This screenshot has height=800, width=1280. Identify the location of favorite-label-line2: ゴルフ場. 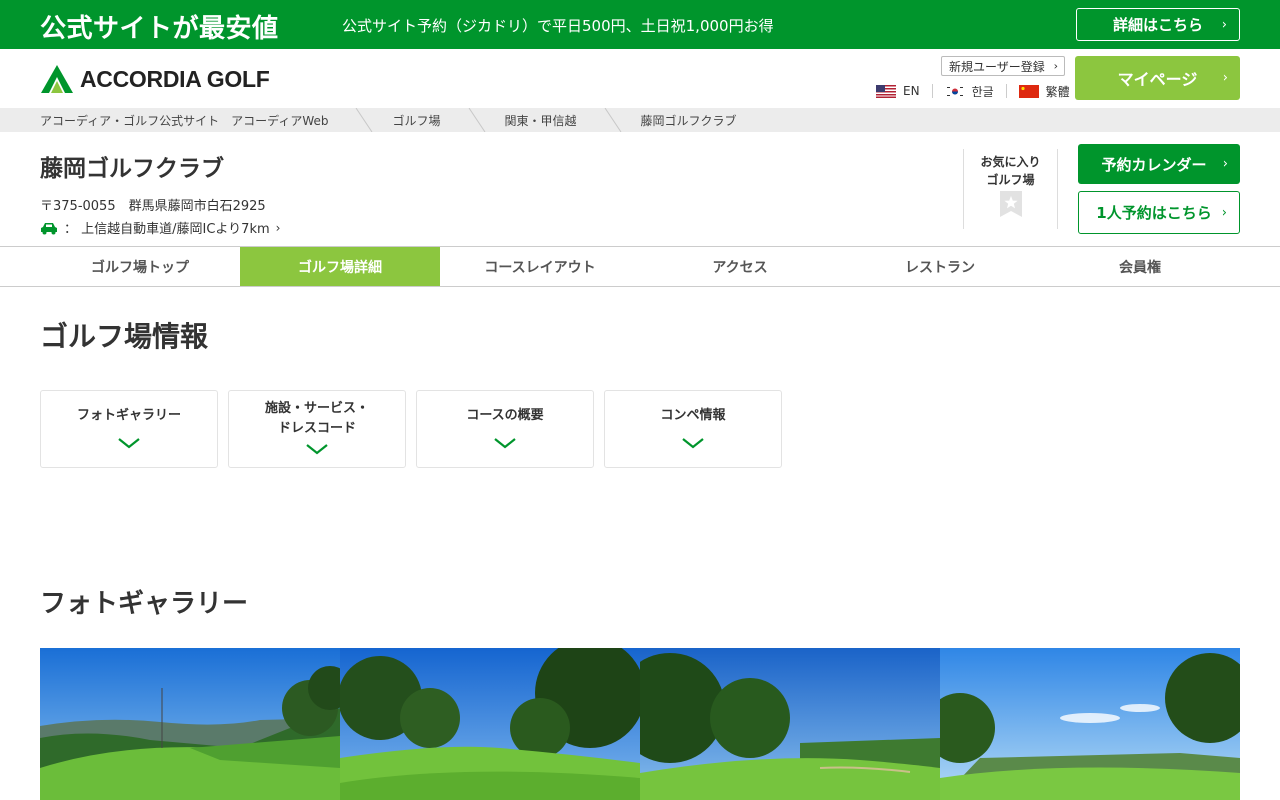
(1010, 180).